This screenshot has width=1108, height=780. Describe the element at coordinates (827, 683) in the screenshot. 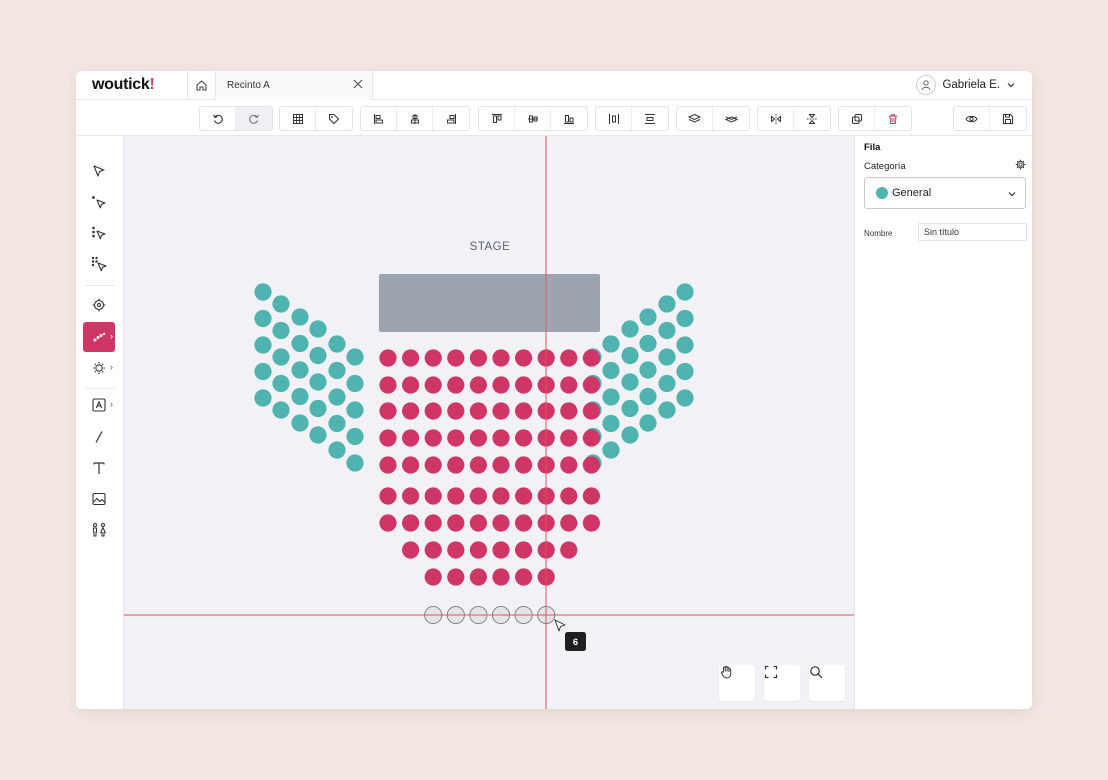

I see `zoom-button` at that location.